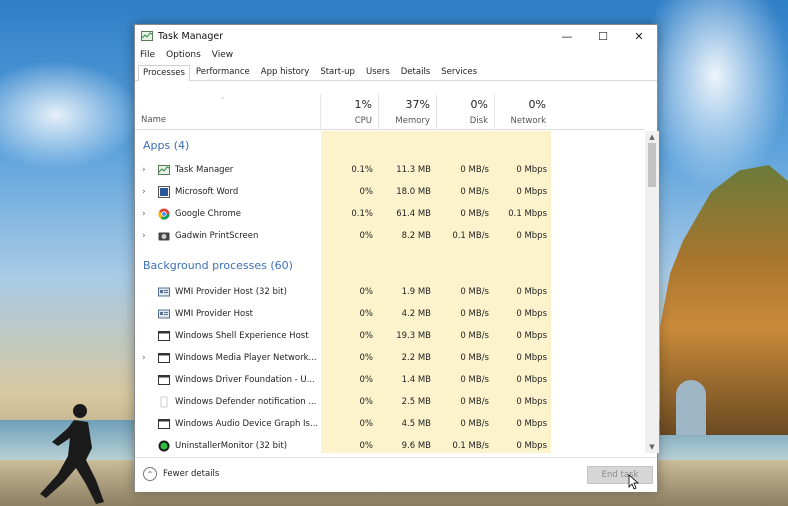  What do you see at coordinates (567, 36) in the screenshot?
I see `minimize-button: —` at bounding box center [567, 36].